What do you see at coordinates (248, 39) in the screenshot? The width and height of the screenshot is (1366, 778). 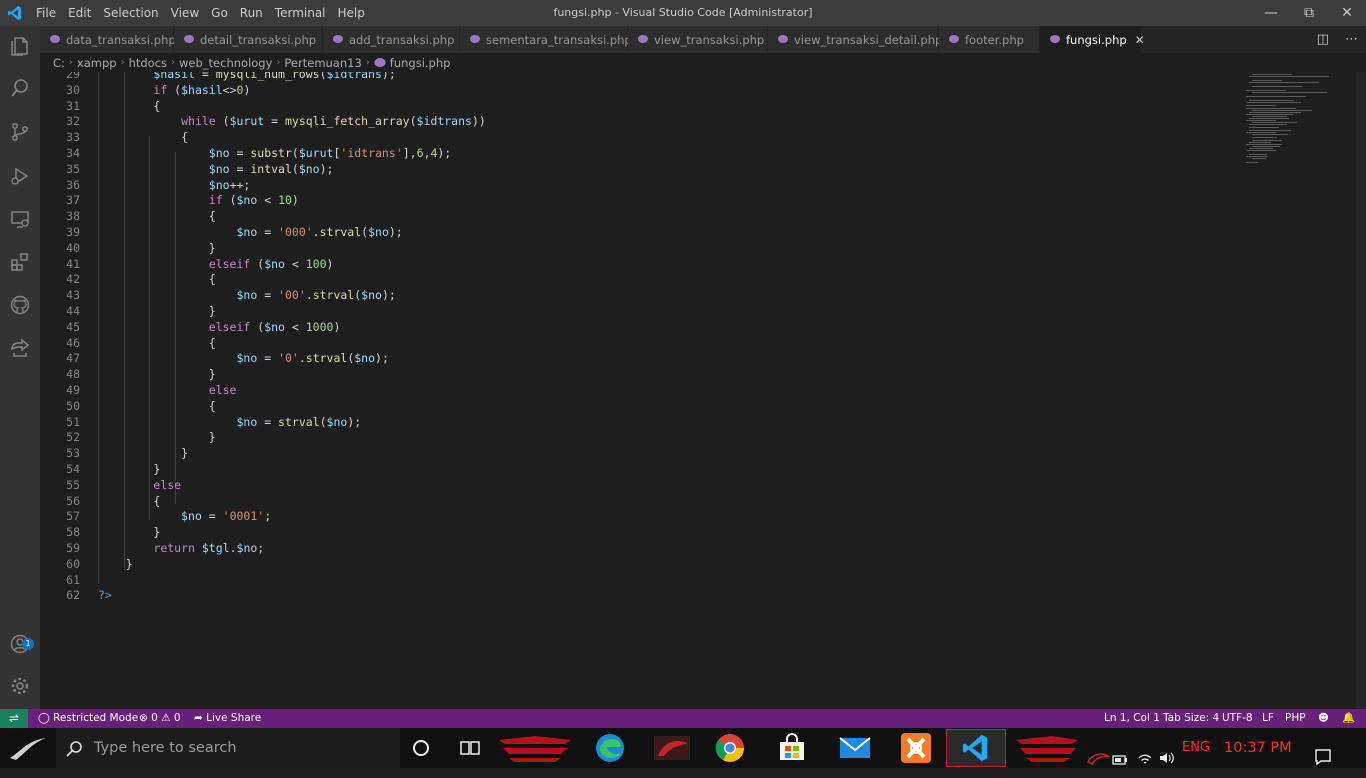 I see `tab-detail-transaksi: detail_transaksi.php` at bounding box center [248, 39].